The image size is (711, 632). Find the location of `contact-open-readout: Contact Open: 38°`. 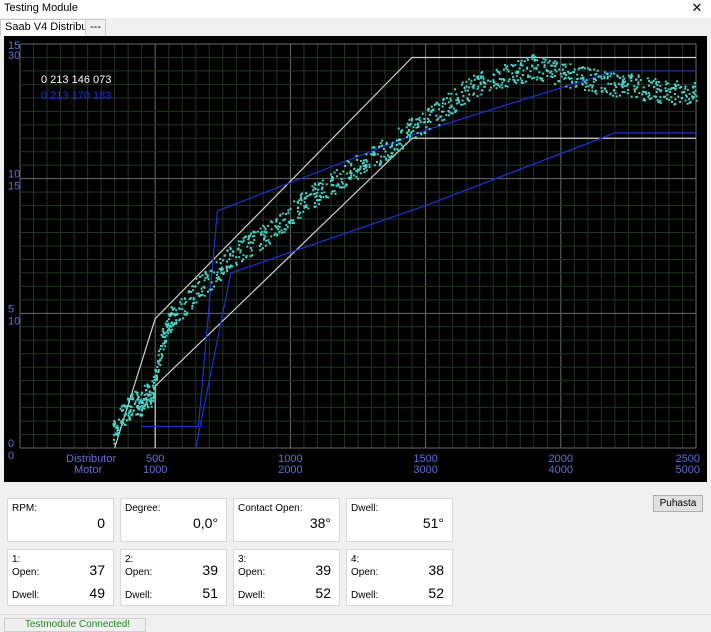

contact-open-readout: Contact Open: 38° is located at coordinates (286, 520).